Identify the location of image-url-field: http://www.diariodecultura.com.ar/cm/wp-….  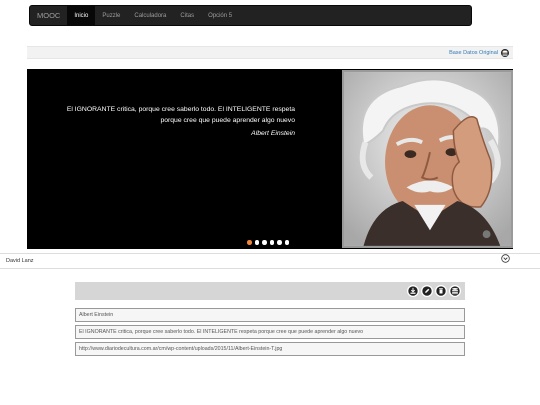
(270, 349).